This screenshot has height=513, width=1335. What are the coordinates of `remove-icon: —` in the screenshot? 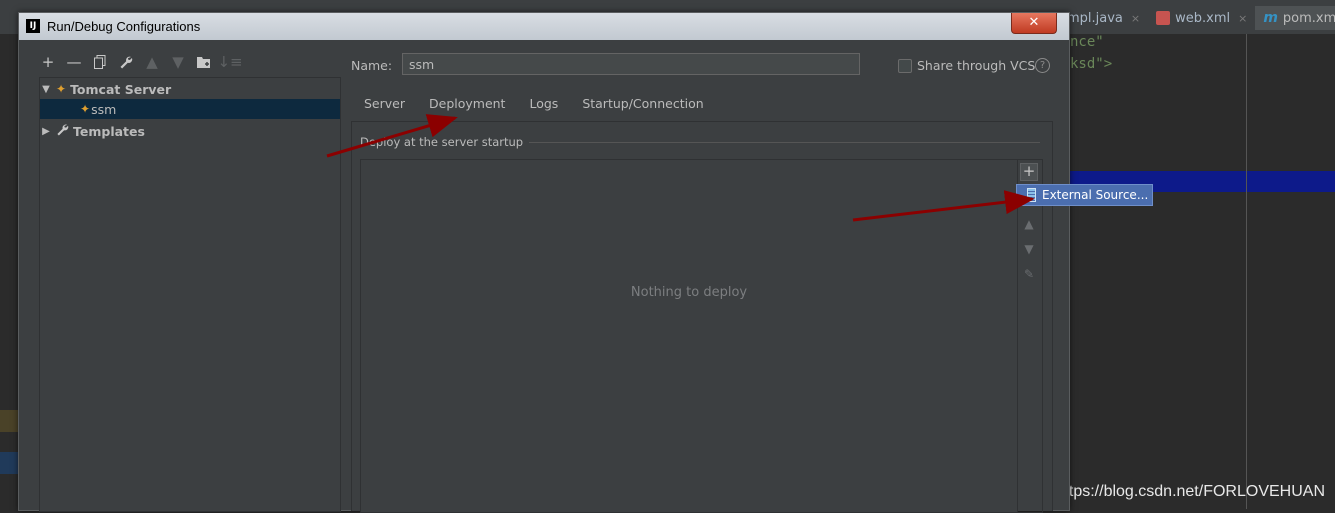 It's located at (74, 62).